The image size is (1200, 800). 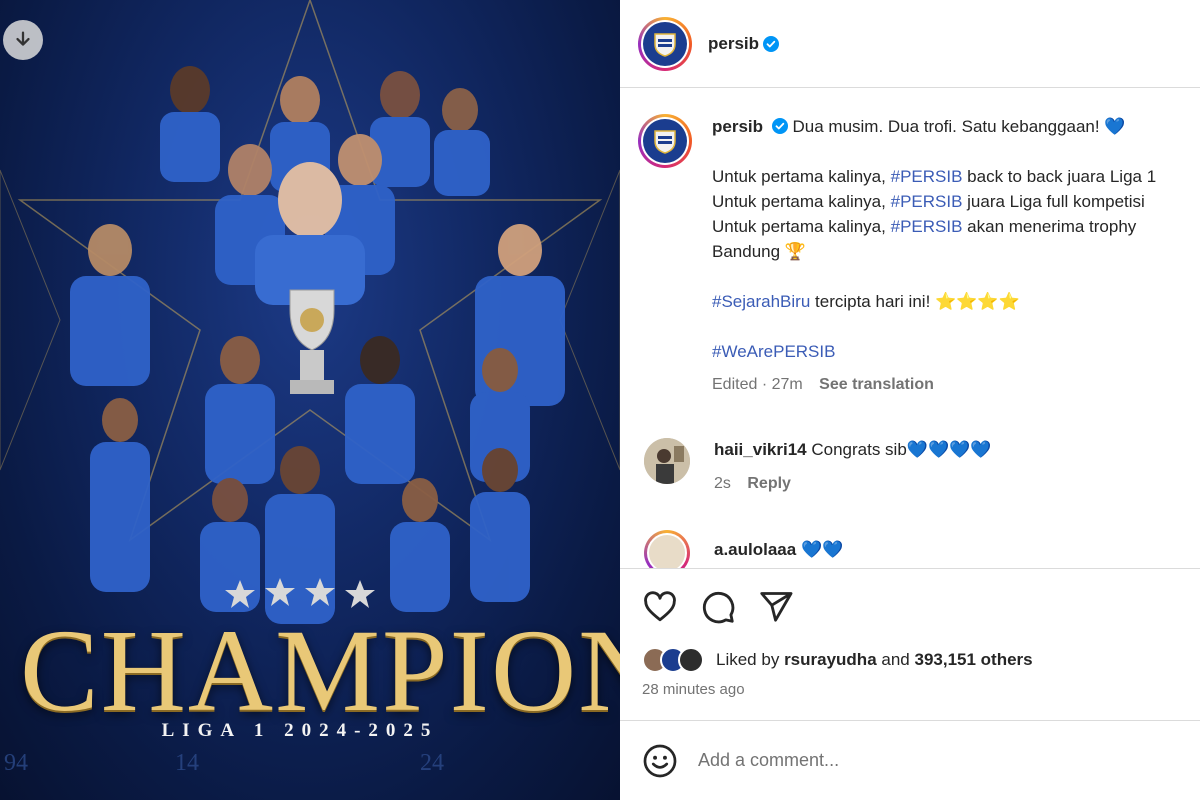 I want to click on post-timestamp: 28 minutes ago, so click(x=693, y=689).